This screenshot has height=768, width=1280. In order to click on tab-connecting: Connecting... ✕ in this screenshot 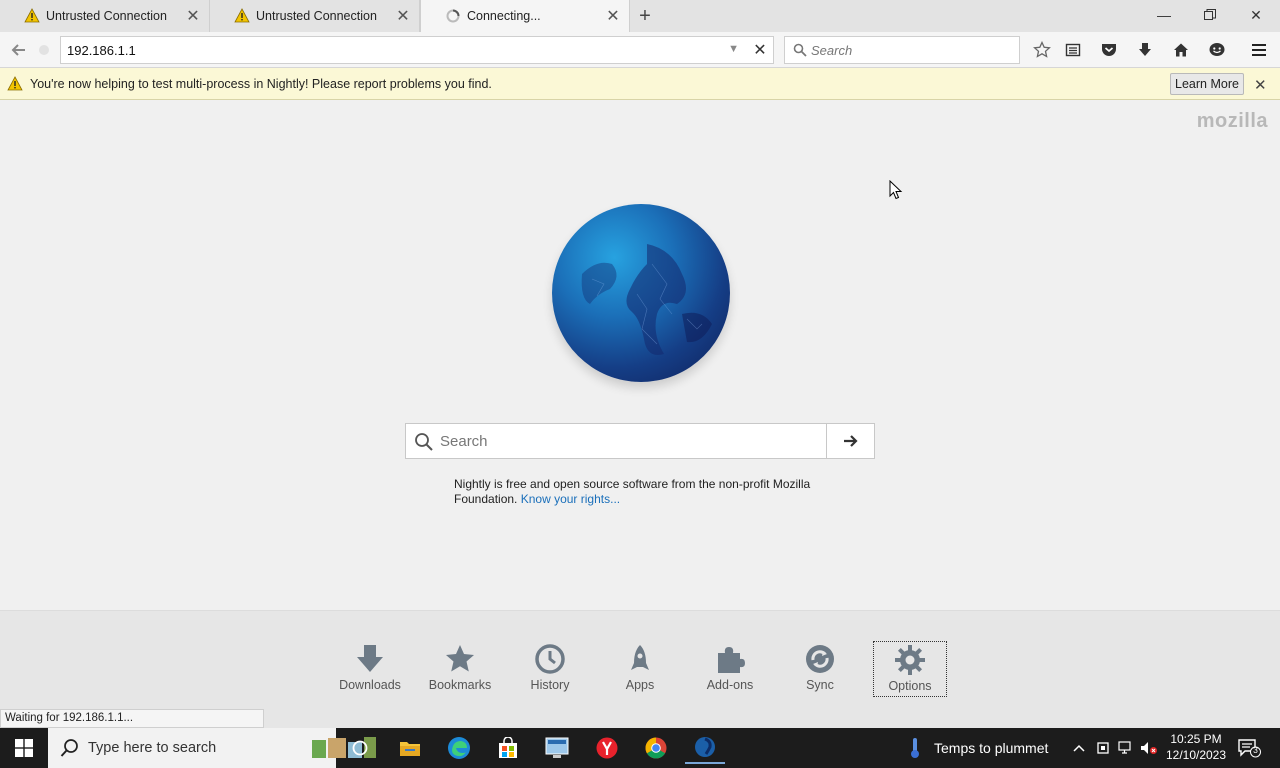, I will do `click(525, 16)`.